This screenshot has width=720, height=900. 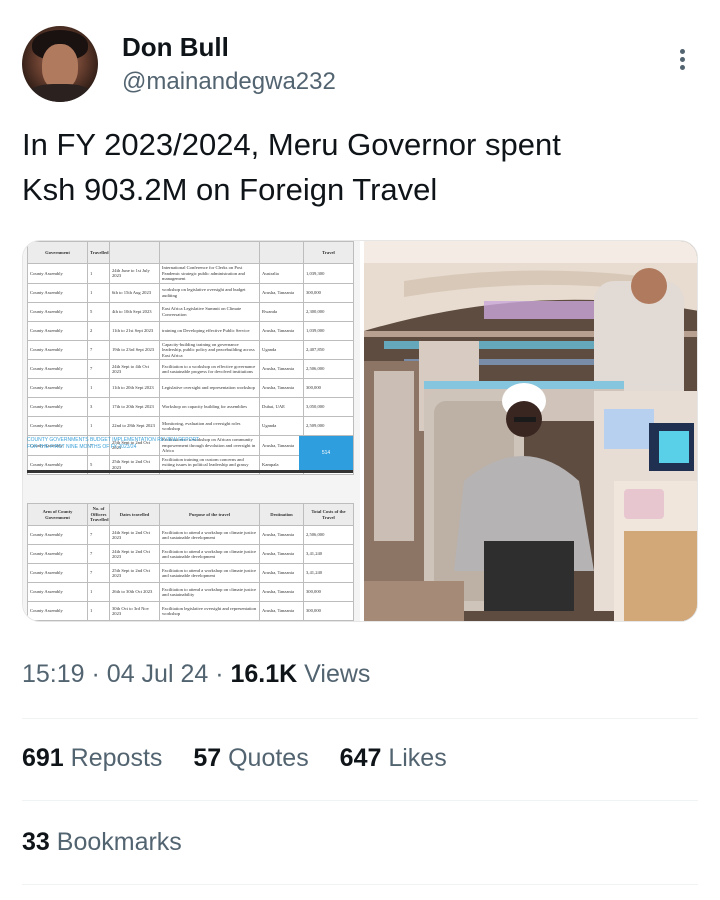 What do you see at coordinates (60, 93) in the screenshot?
I see `avatar-shirt` at bounding box center [60, 93].